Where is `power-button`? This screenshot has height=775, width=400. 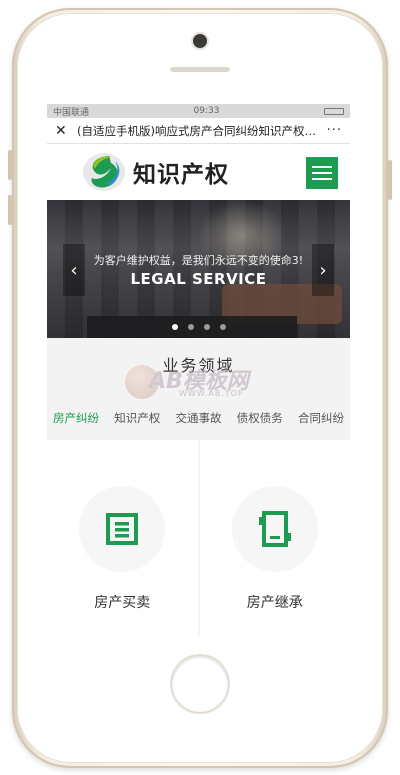 power-button is located at coordinates (390, 180).